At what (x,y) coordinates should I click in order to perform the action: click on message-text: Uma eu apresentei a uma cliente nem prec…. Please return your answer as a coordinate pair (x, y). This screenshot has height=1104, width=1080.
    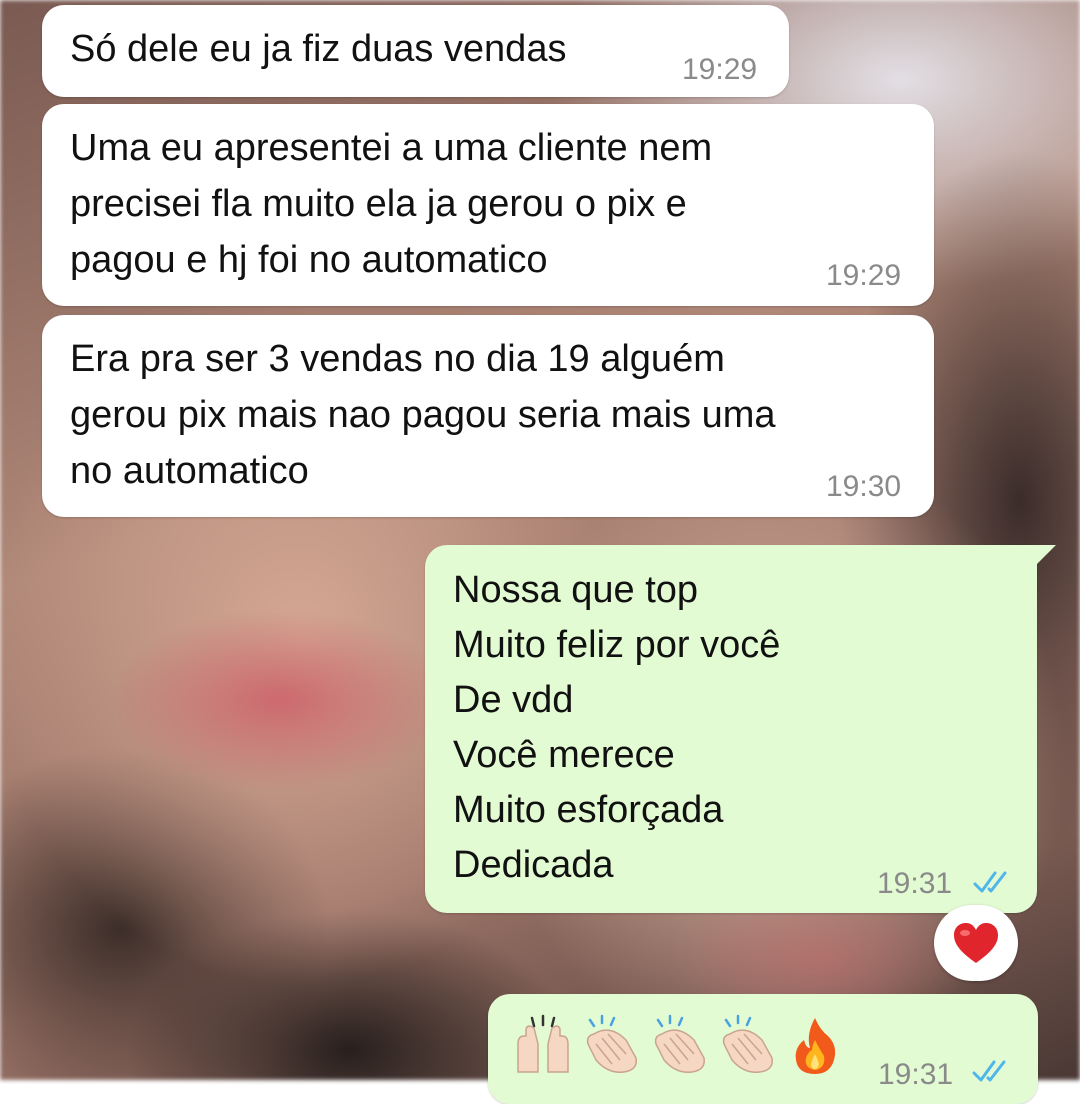
    Looking at the image, I should click on (391, 204).